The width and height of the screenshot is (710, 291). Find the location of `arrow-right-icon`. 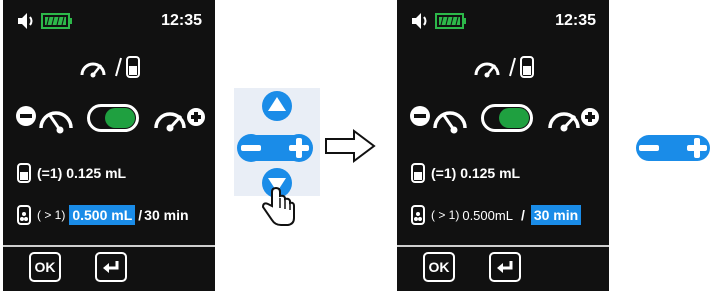

arrow-right-icon is located at coordinates (350, 146).